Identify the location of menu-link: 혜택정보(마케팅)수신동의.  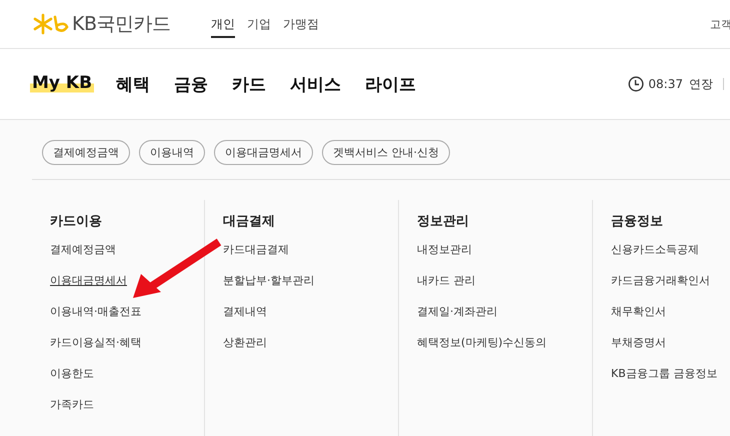
(482, 343).